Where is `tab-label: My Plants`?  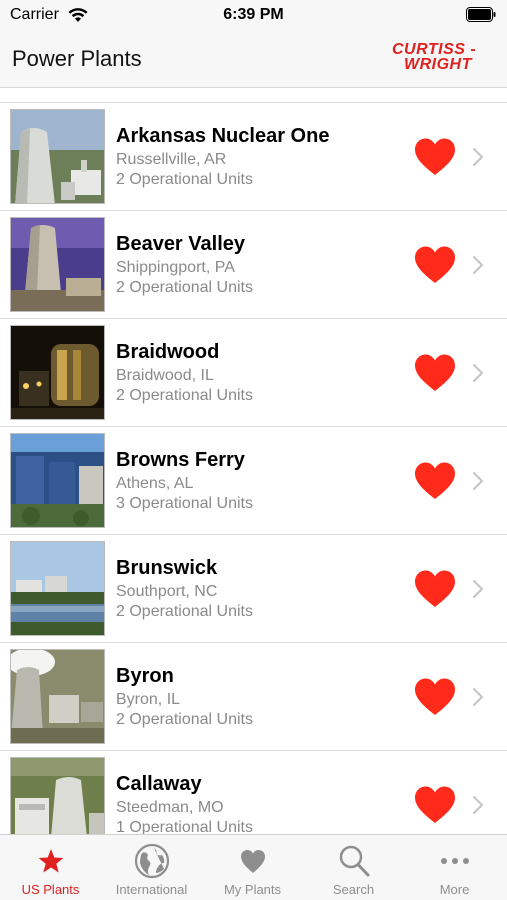 tab-label: My Plants is located at coordinates (252, 889).